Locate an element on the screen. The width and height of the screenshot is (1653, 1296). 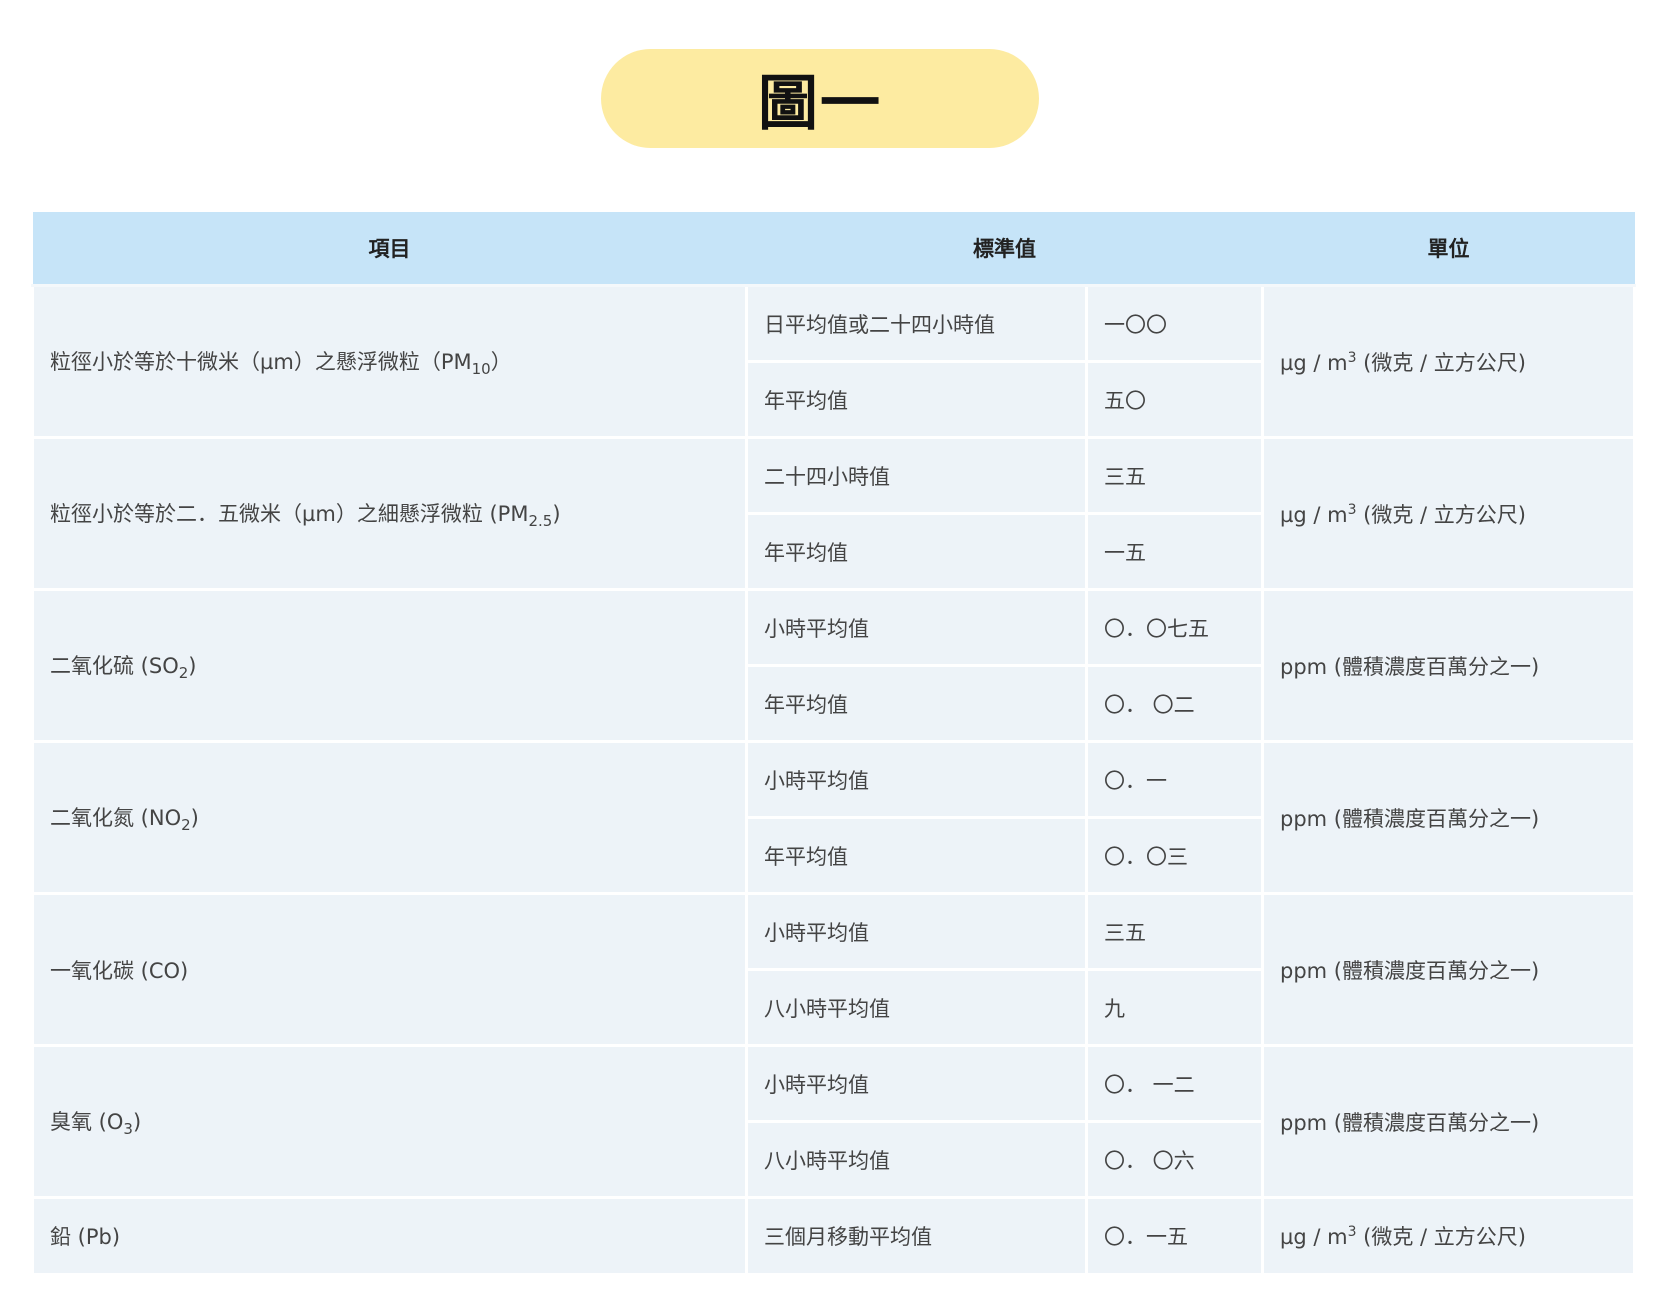
table-row: 二氧化硫 (SO2) 小時平均值 〇．〇七五 ppm (體積濃度百萬分之一) is located at coordinates (833, 665).